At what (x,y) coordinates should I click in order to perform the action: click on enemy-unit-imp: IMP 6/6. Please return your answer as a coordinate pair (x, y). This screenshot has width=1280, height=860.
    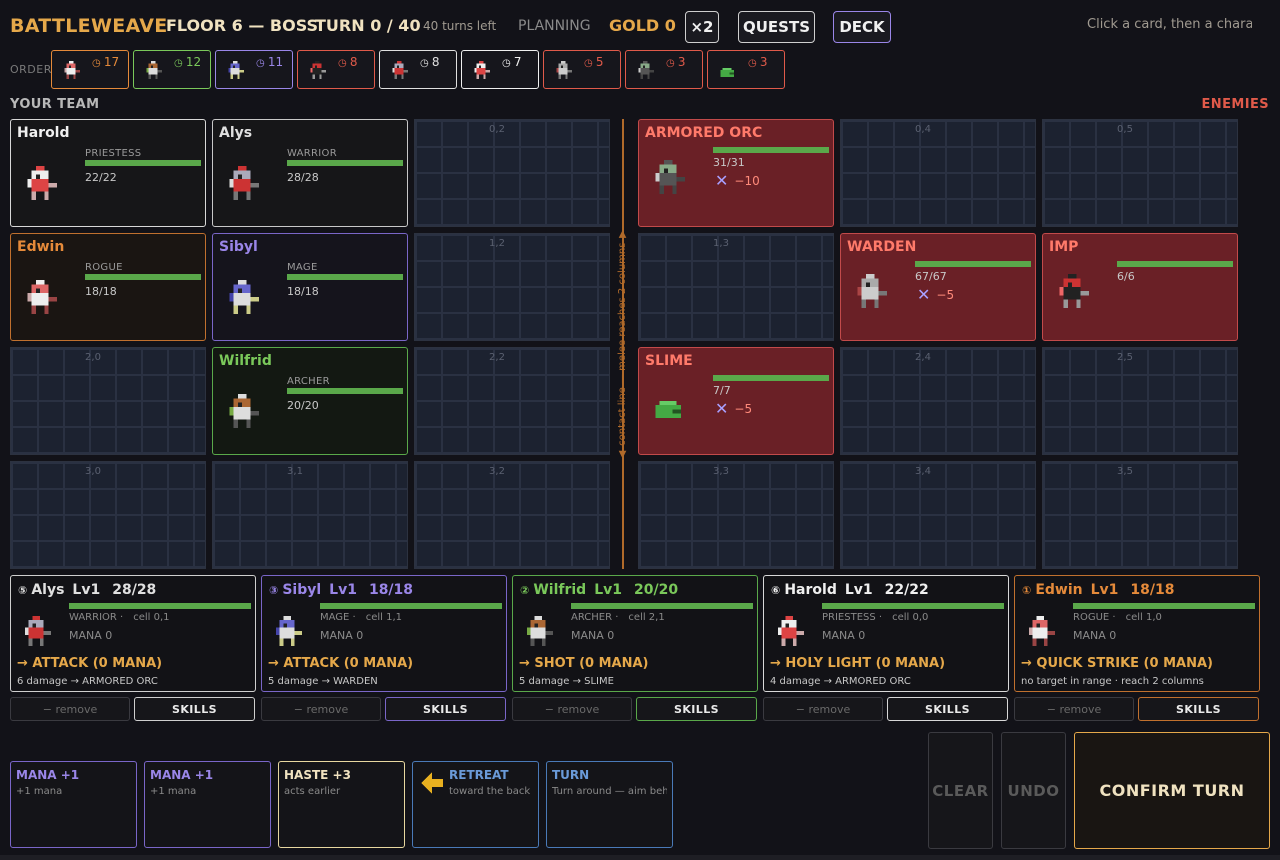
    Looking at the image, I should click on (1140, 287).